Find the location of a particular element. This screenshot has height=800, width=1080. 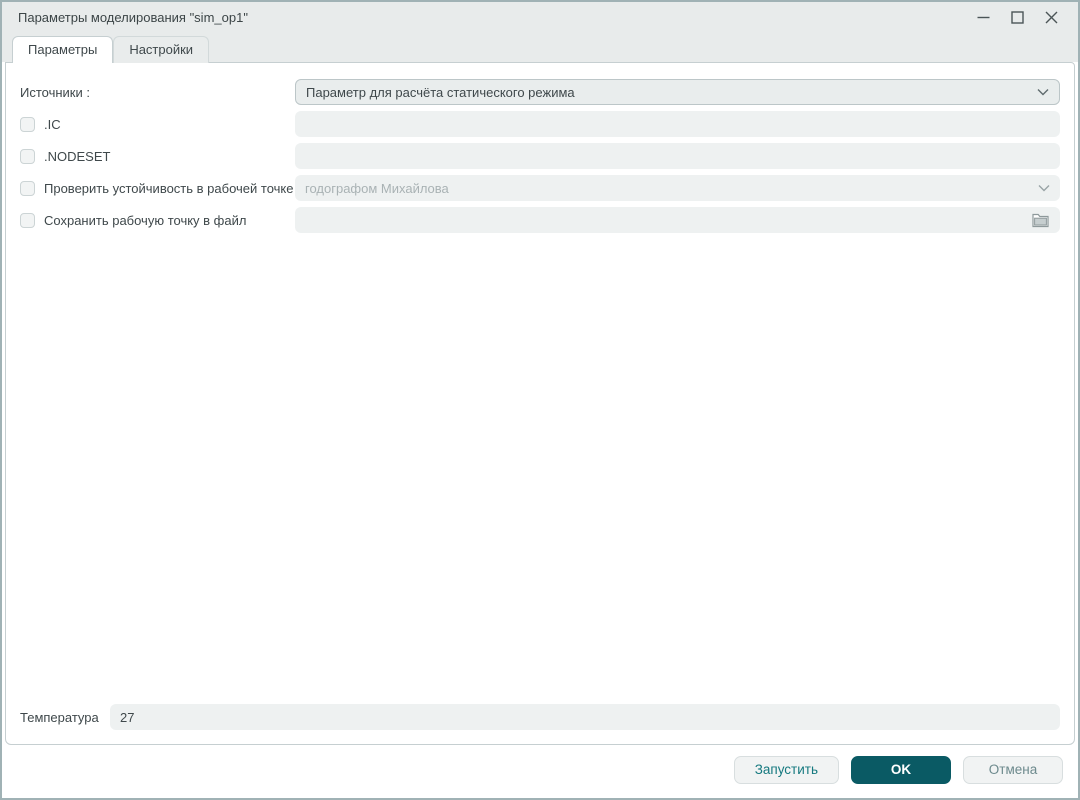

tab-settings: Настройки is located at coordinates (161, 49).